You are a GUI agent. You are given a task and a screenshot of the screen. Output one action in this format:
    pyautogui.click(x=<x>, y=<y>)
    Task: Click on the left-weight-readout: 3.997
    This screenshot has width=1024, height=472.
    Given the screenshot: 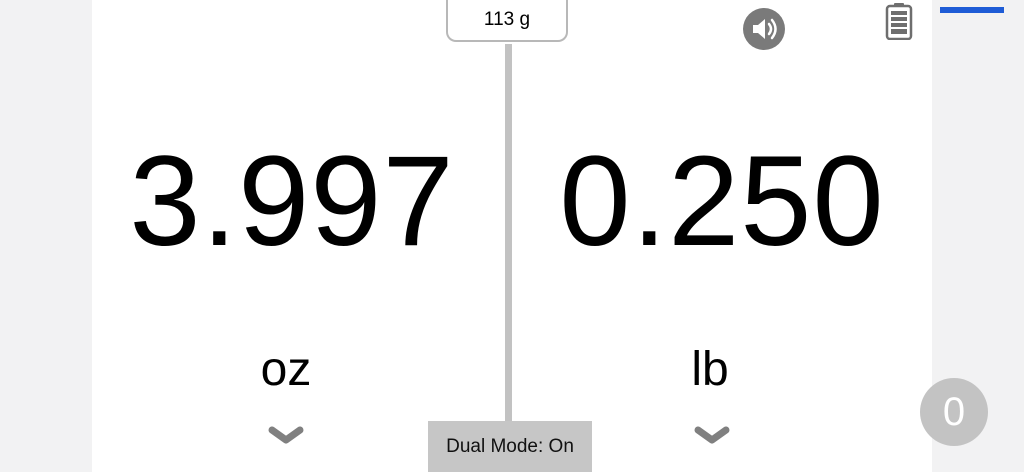 What is the action you would take?
    pyautogui.click(x=292, y=201)
    